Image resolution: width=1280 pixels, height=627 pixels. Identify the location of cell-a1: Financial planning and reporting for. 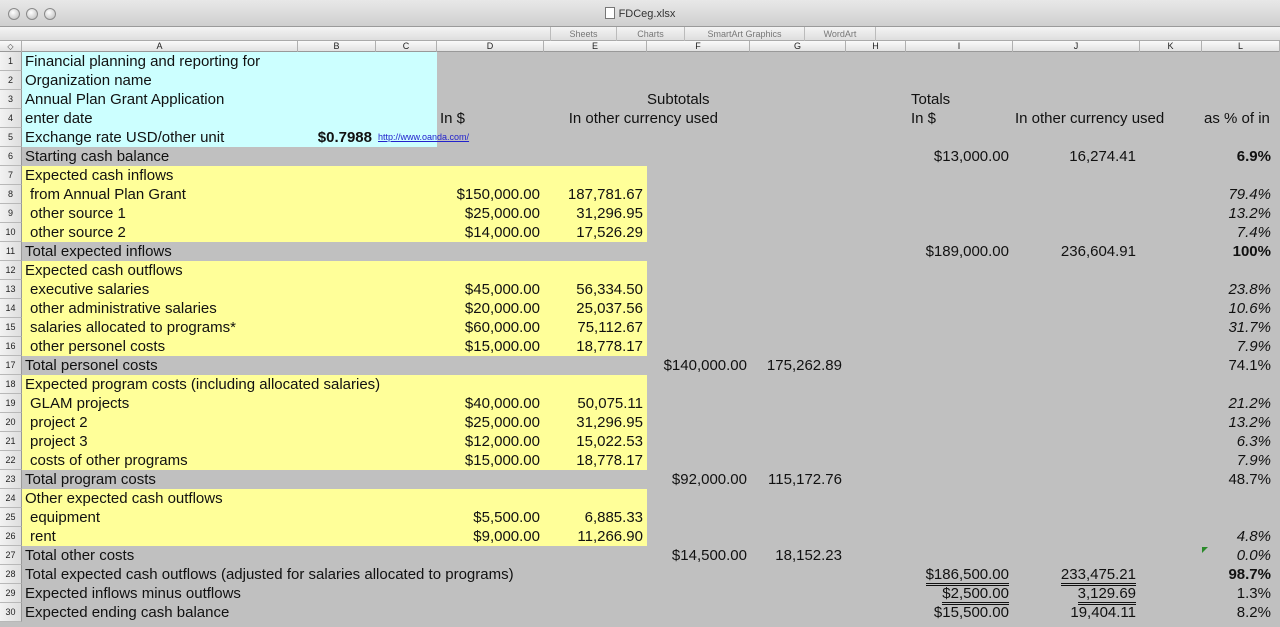
(142, 61).